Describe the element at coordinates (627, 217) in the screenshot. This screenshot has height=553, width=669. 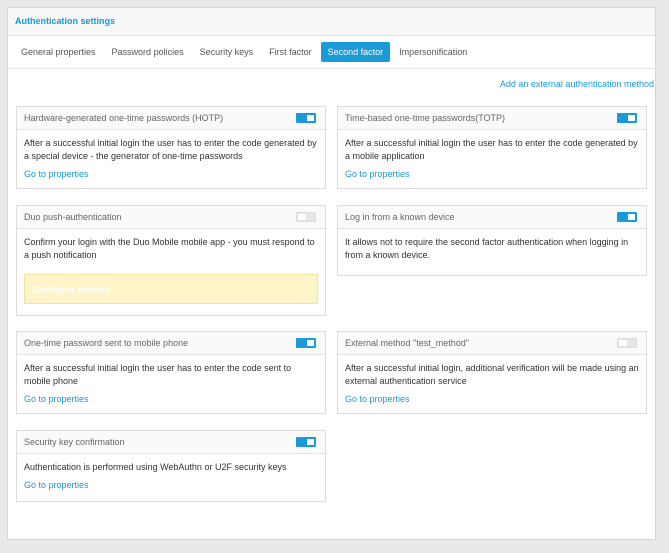
I see `known-device-toggle` at that location.